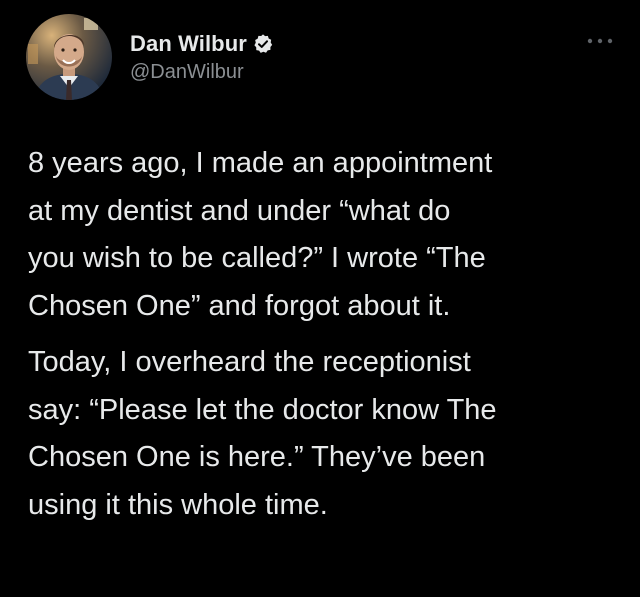  I want to click on avatar, so click(69, 57).